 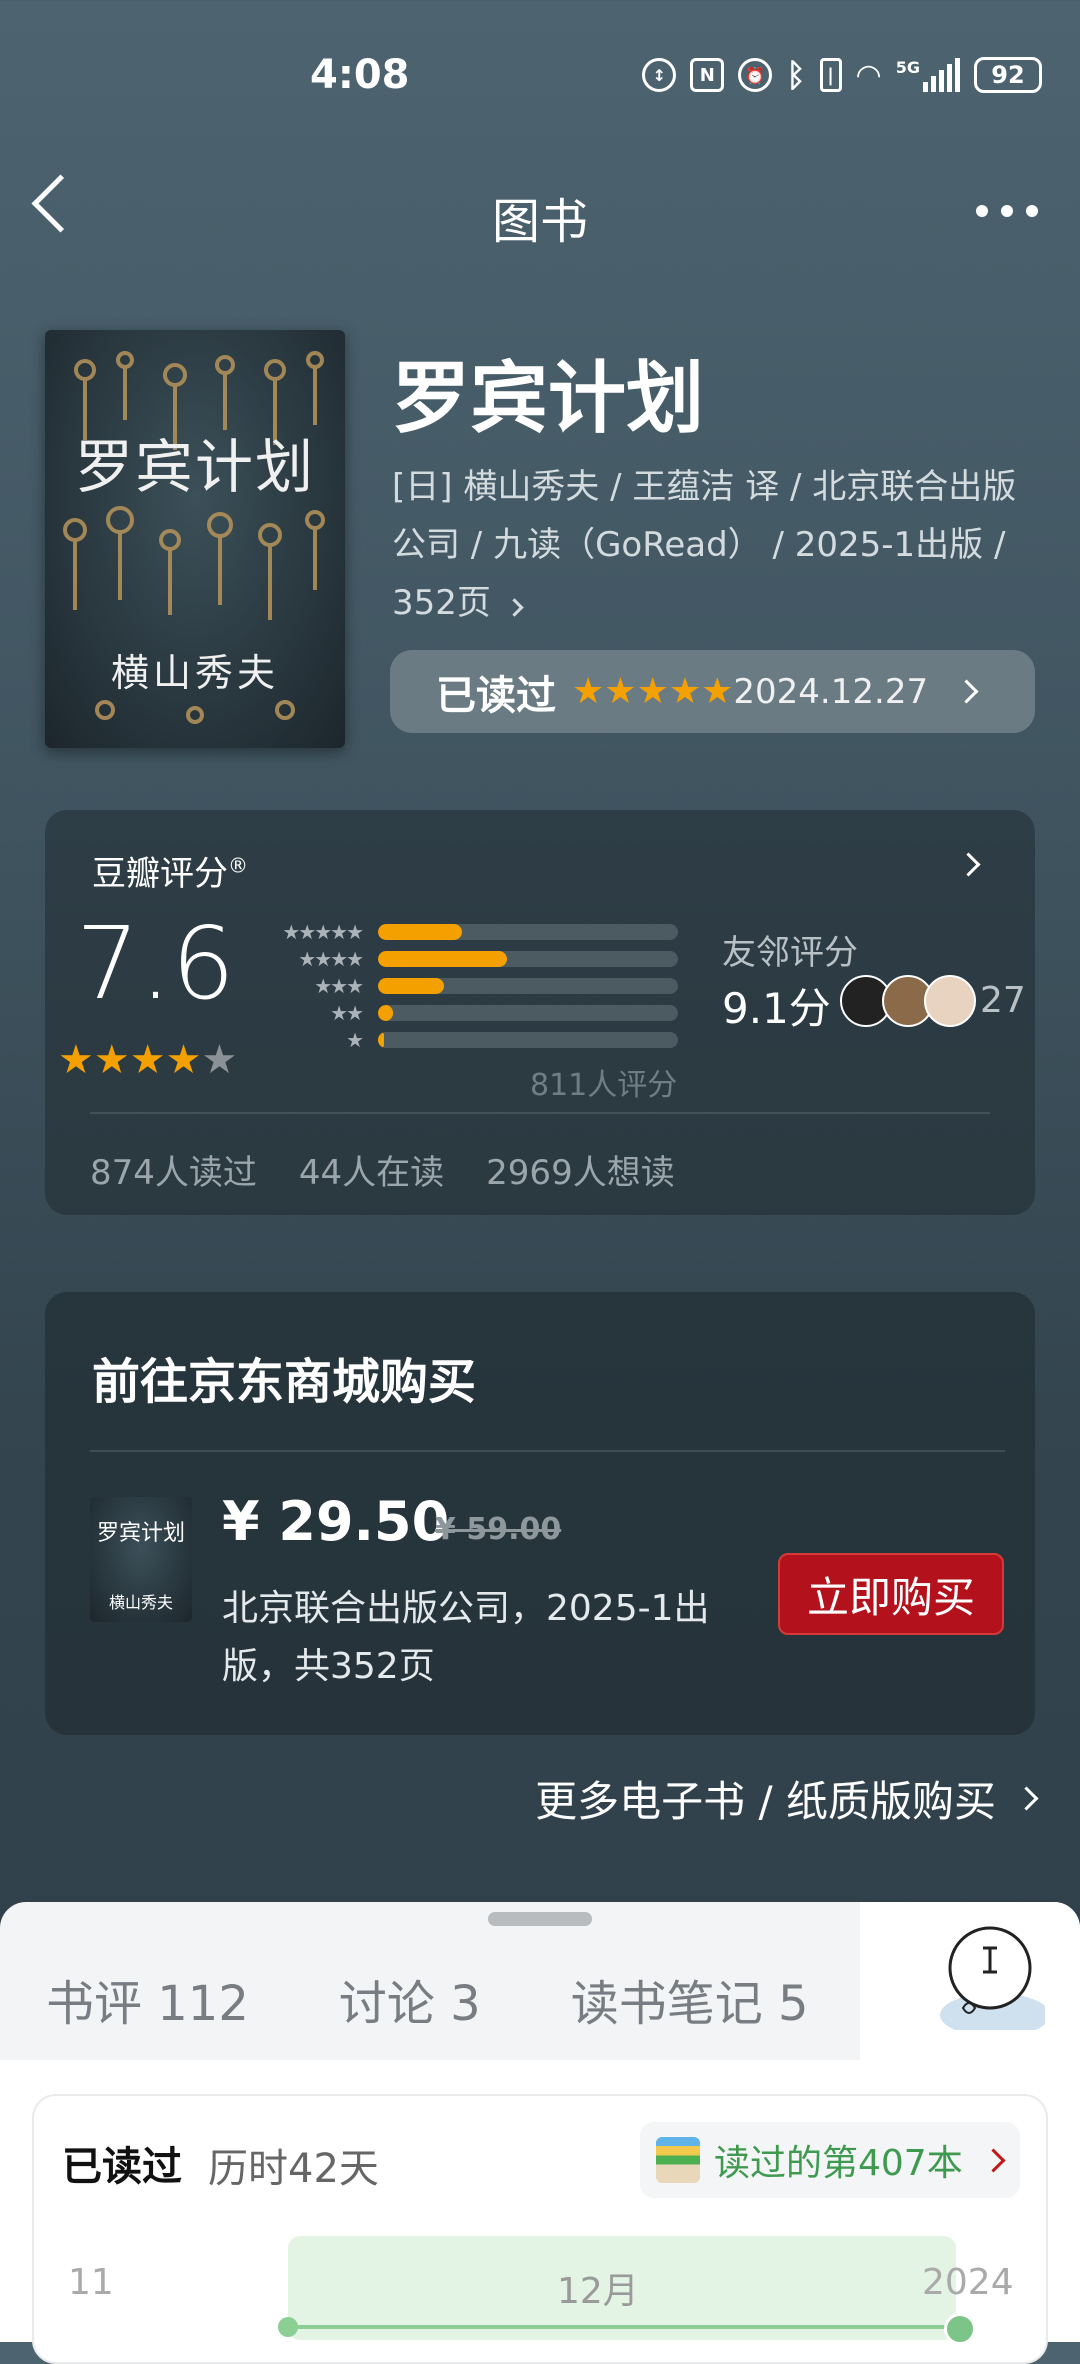 I want to click on read-duration: 历时42天, so click(x=293, y=2169).